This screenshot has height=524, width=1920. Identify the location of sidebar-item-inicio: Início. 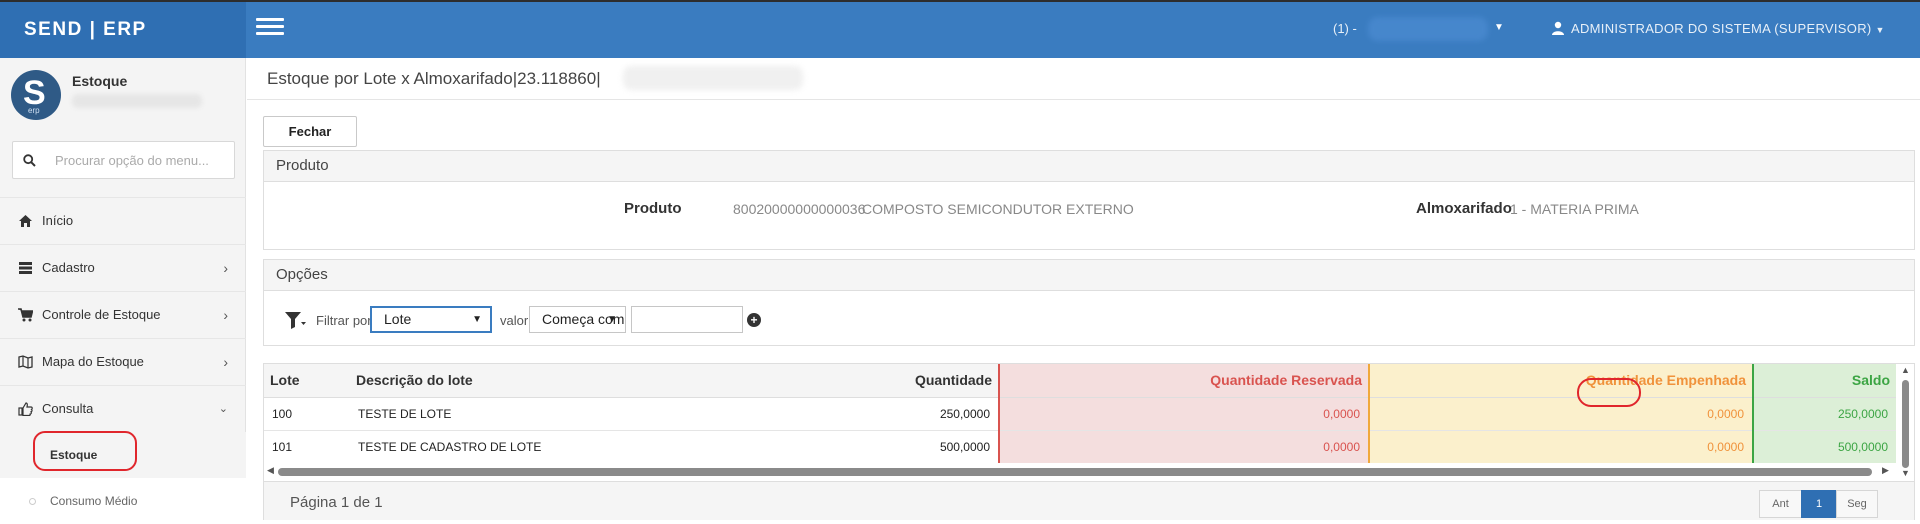
(123, 220).